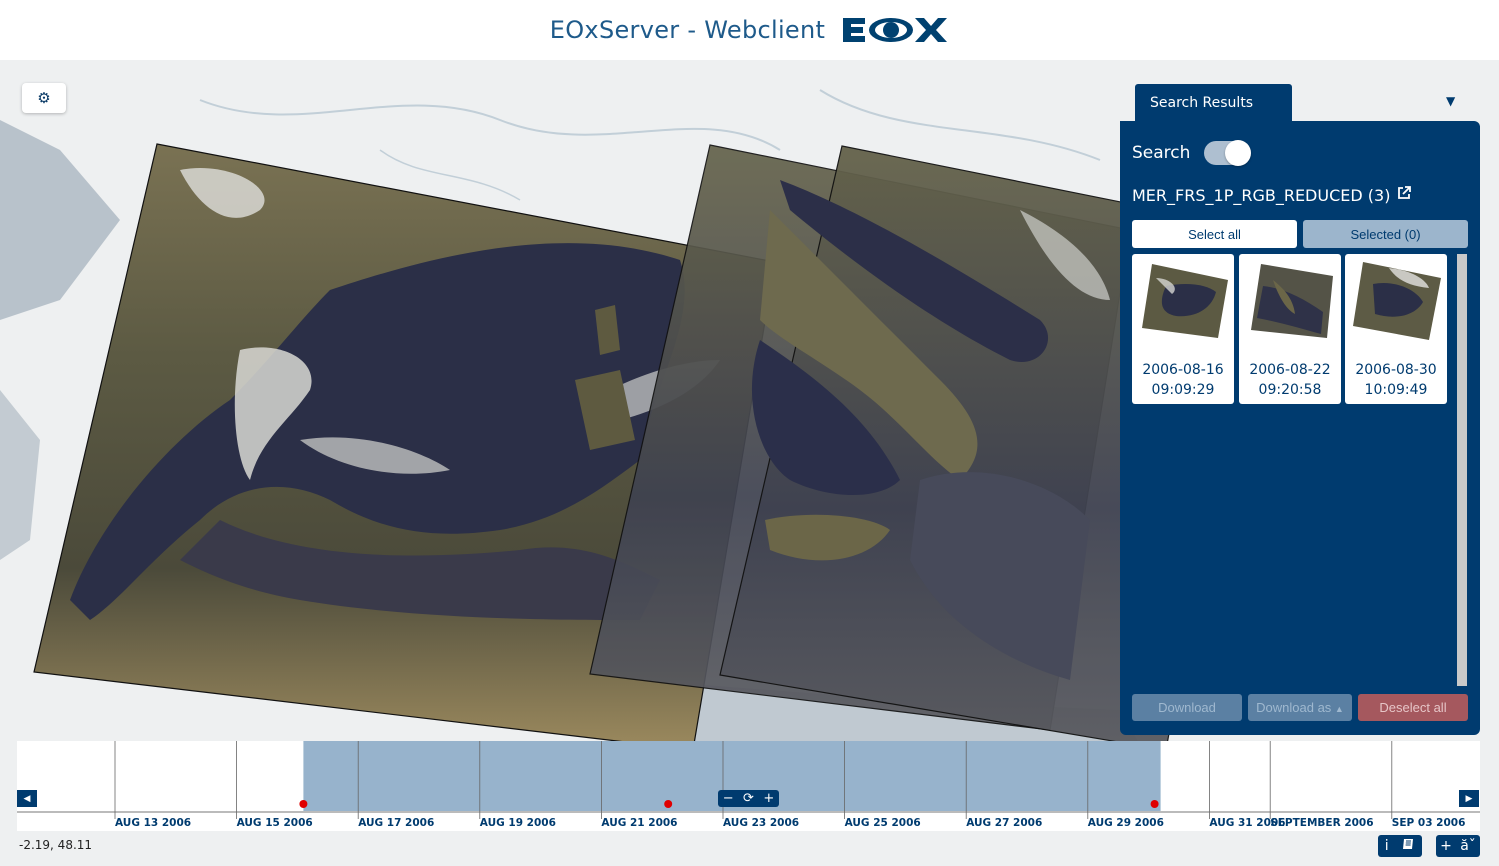 The height and width of the screenshot is (866, 1499). What do you see at coordinates (1413, 707) in the screenshot?
I see `deselect-all-button: Deselect all` at bounding box center [1413, 707].